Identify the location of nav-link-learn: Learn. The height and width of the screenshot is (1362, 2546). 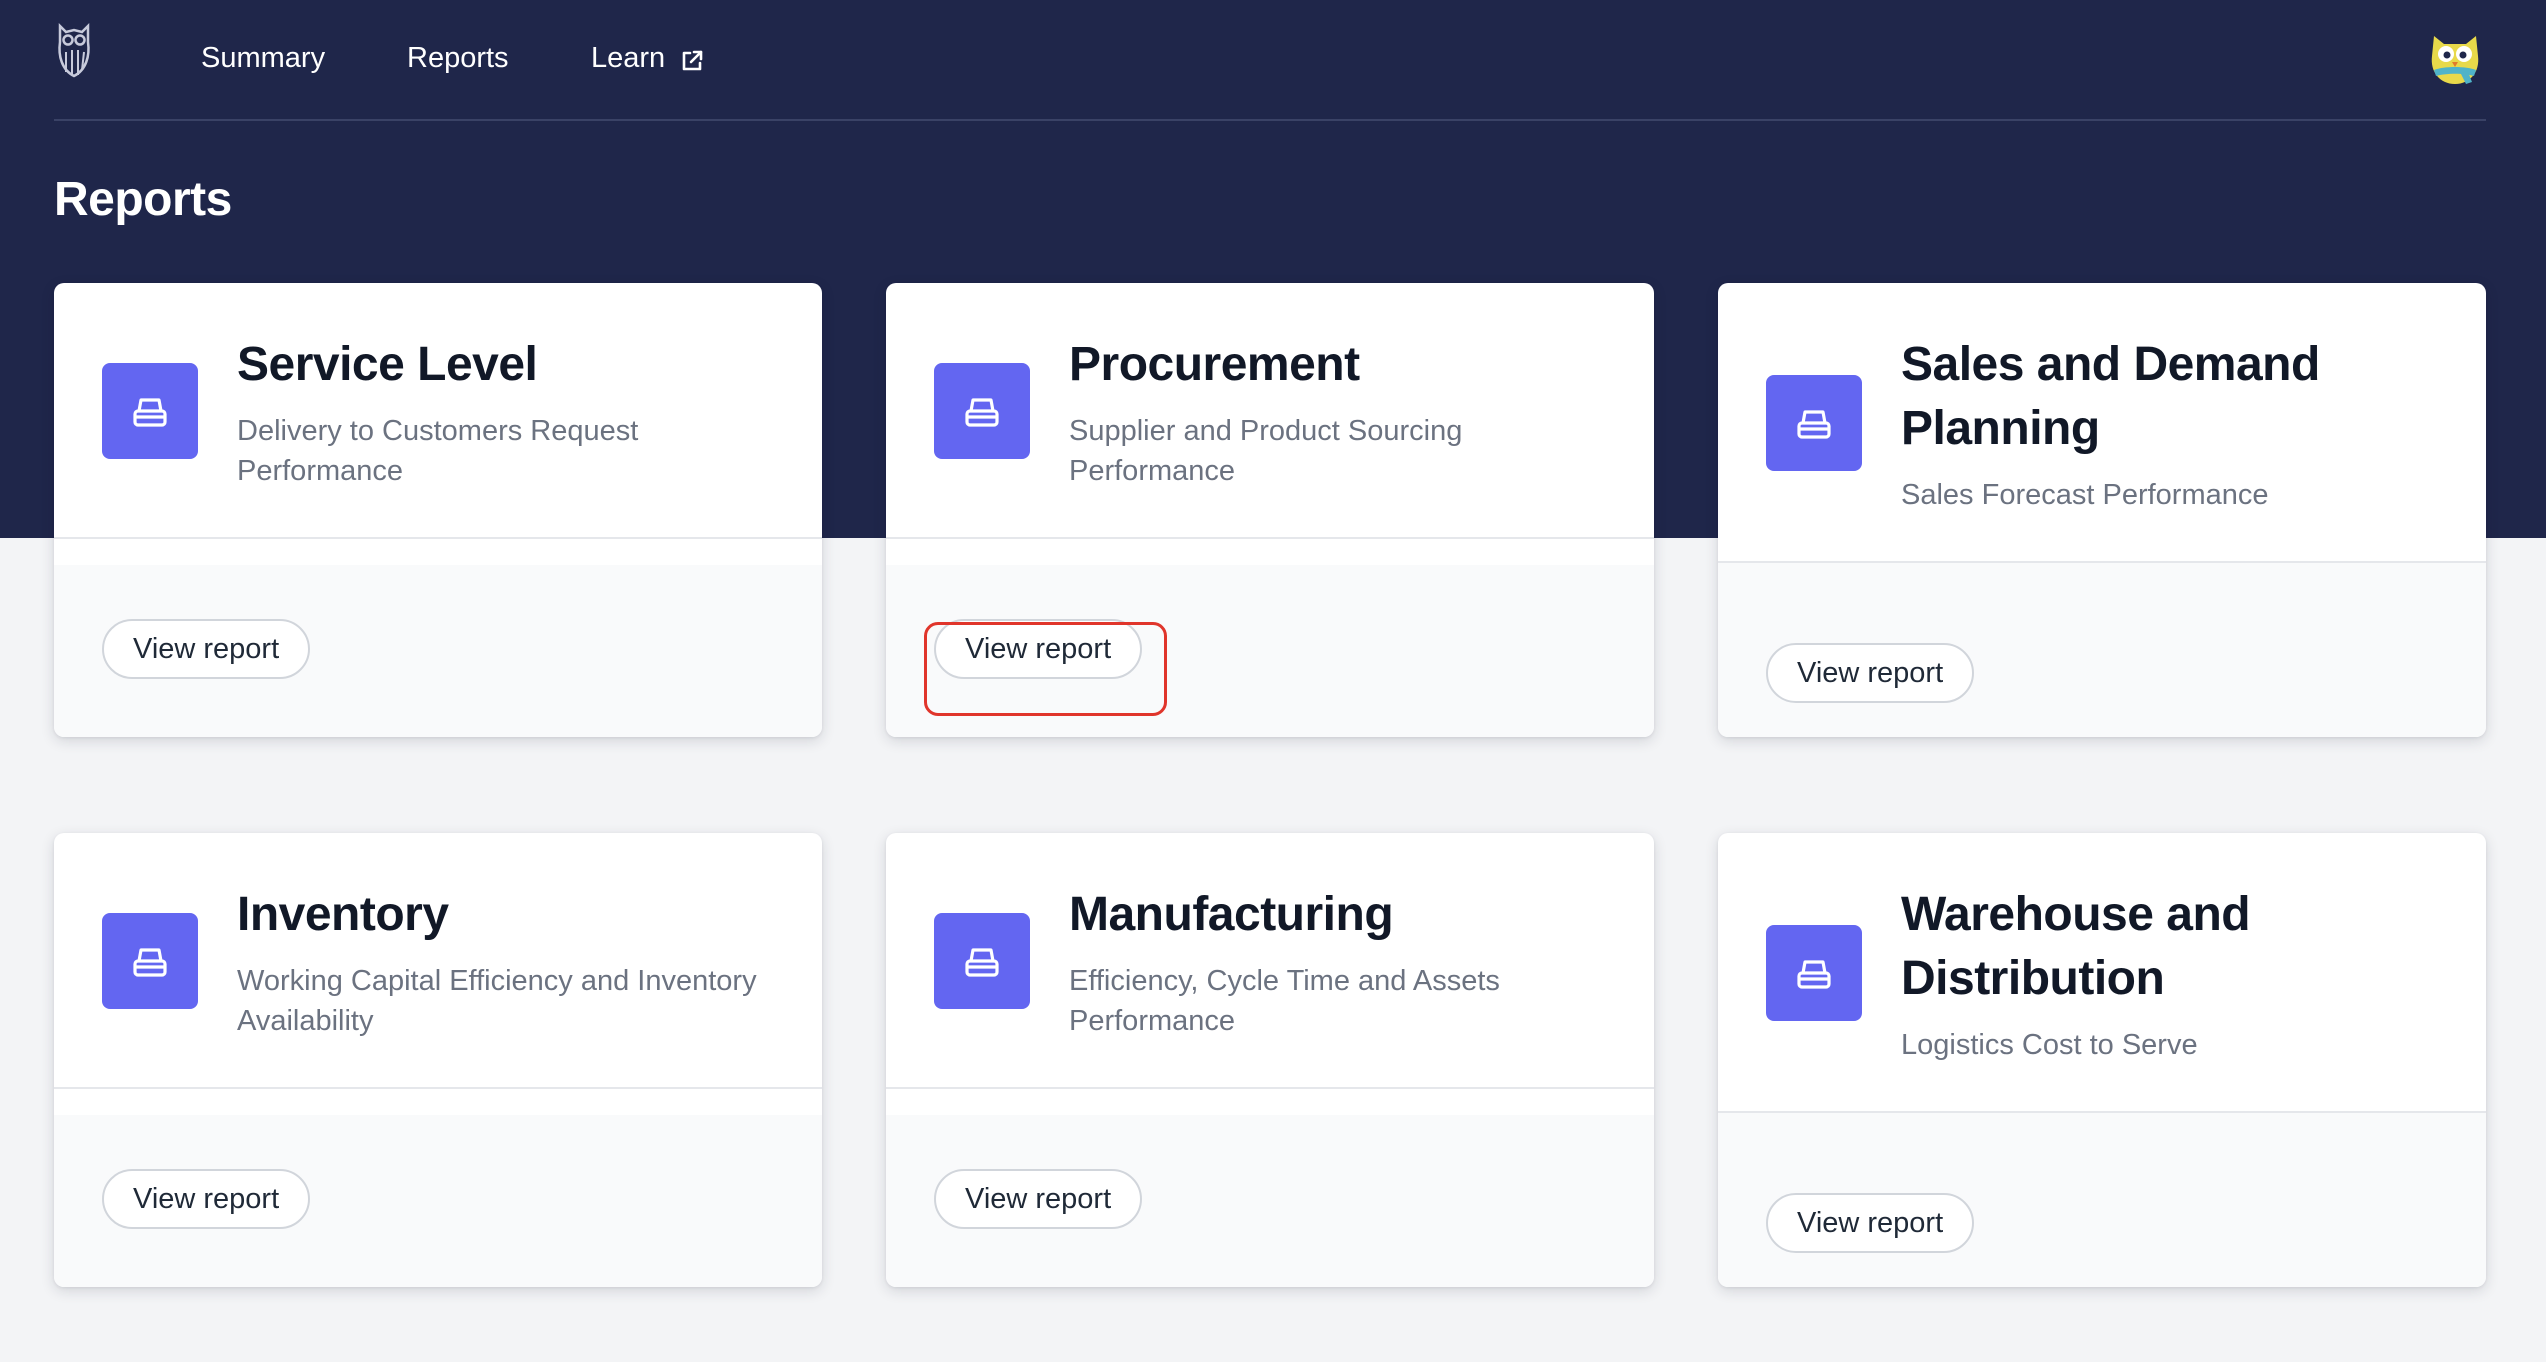
(648, 58).